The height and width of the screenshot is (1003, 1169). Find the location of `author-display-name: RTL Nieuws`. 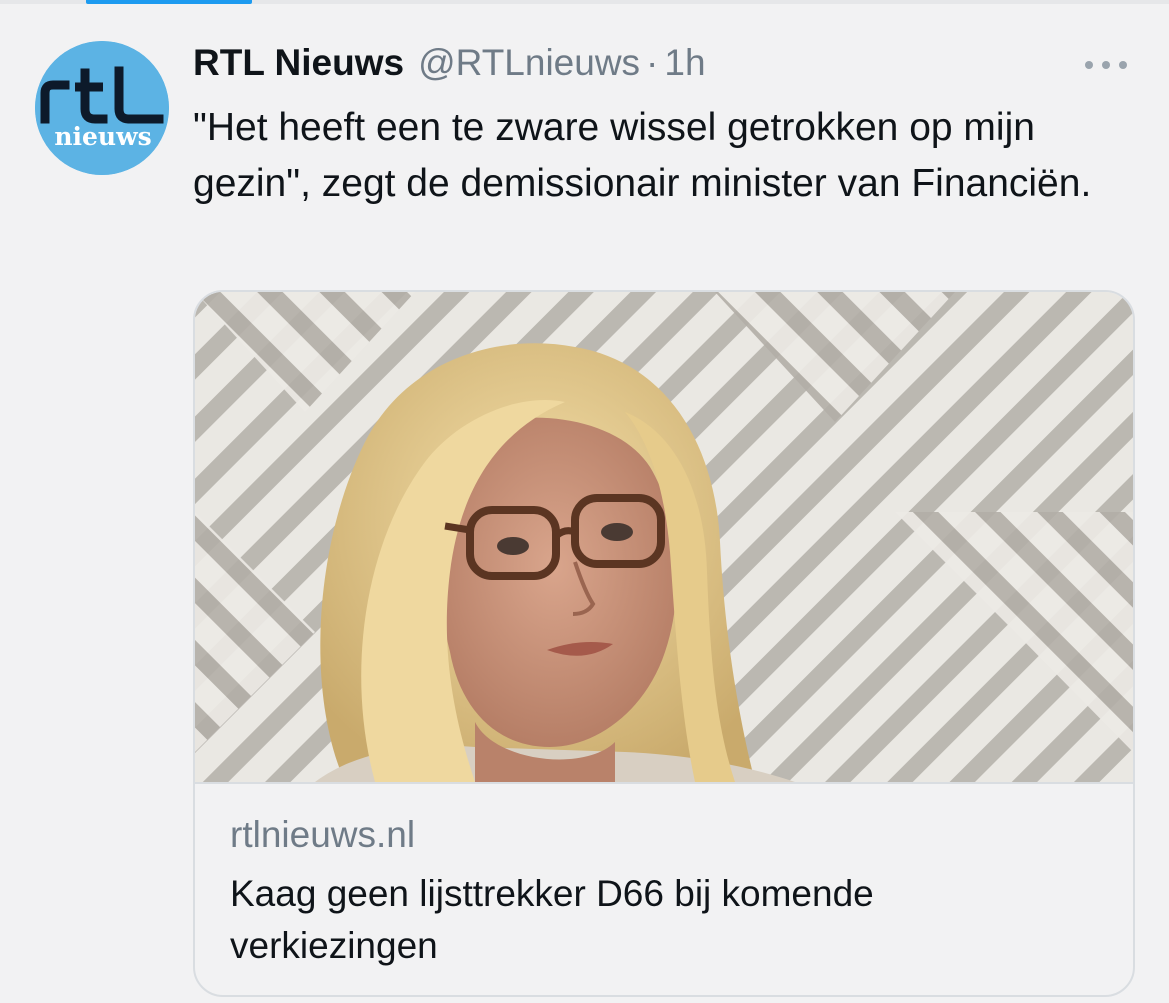

author-display-name: RTL Nieuws is located at coordinates (298, 63).